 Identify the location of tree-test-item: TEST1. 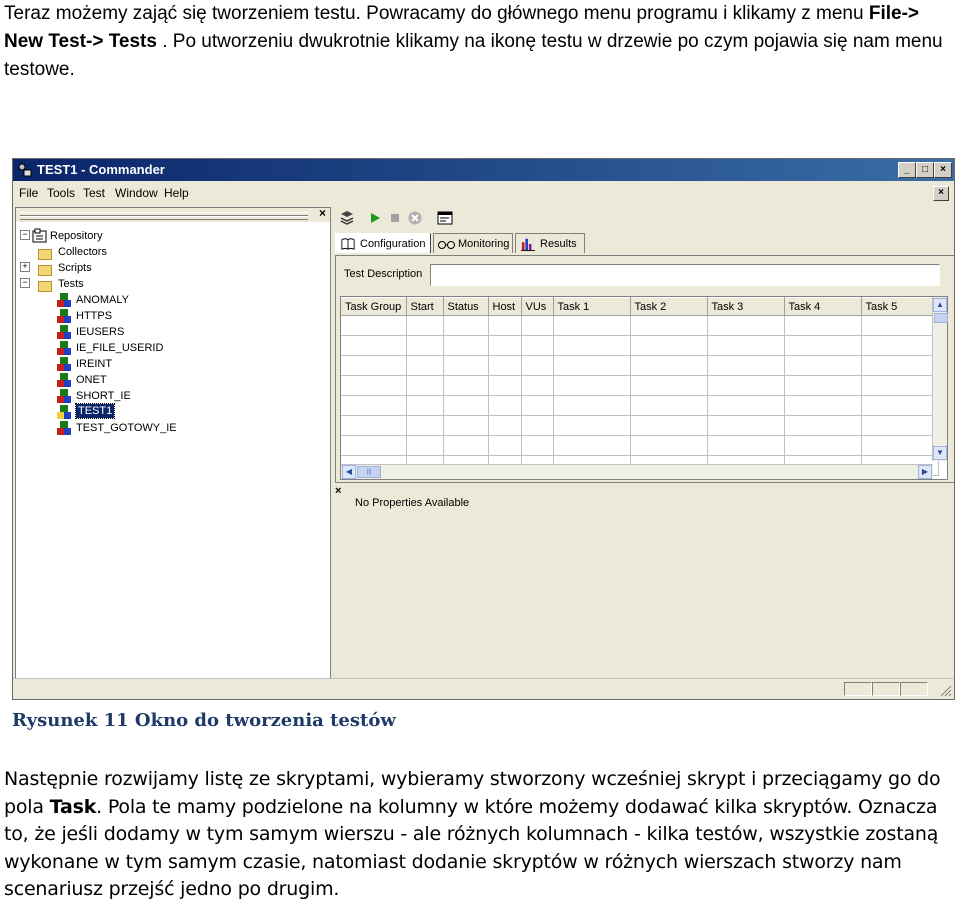
(95, 411).